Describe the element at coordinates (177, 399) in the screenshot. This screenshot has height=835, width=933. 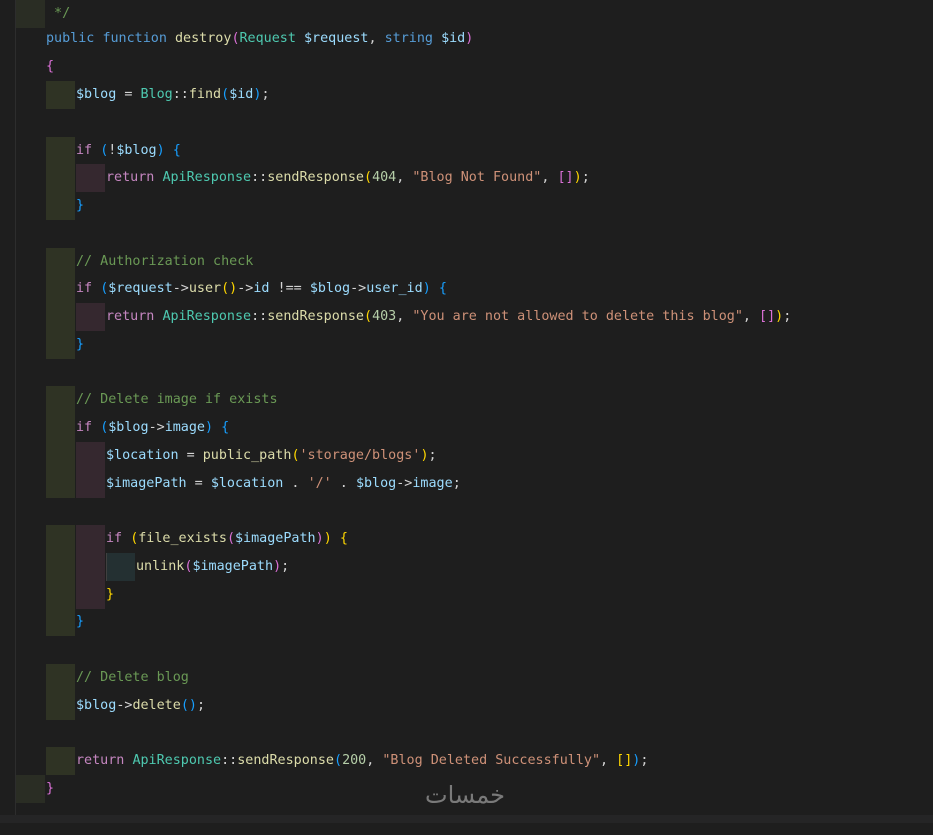
I see `comment-token: // Delete image if exists` at that location.